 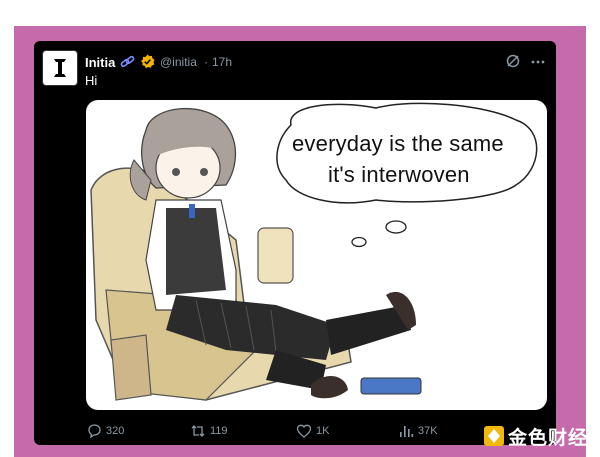 I want to click on watermark: 金色财经, so click(x=538, y=436).